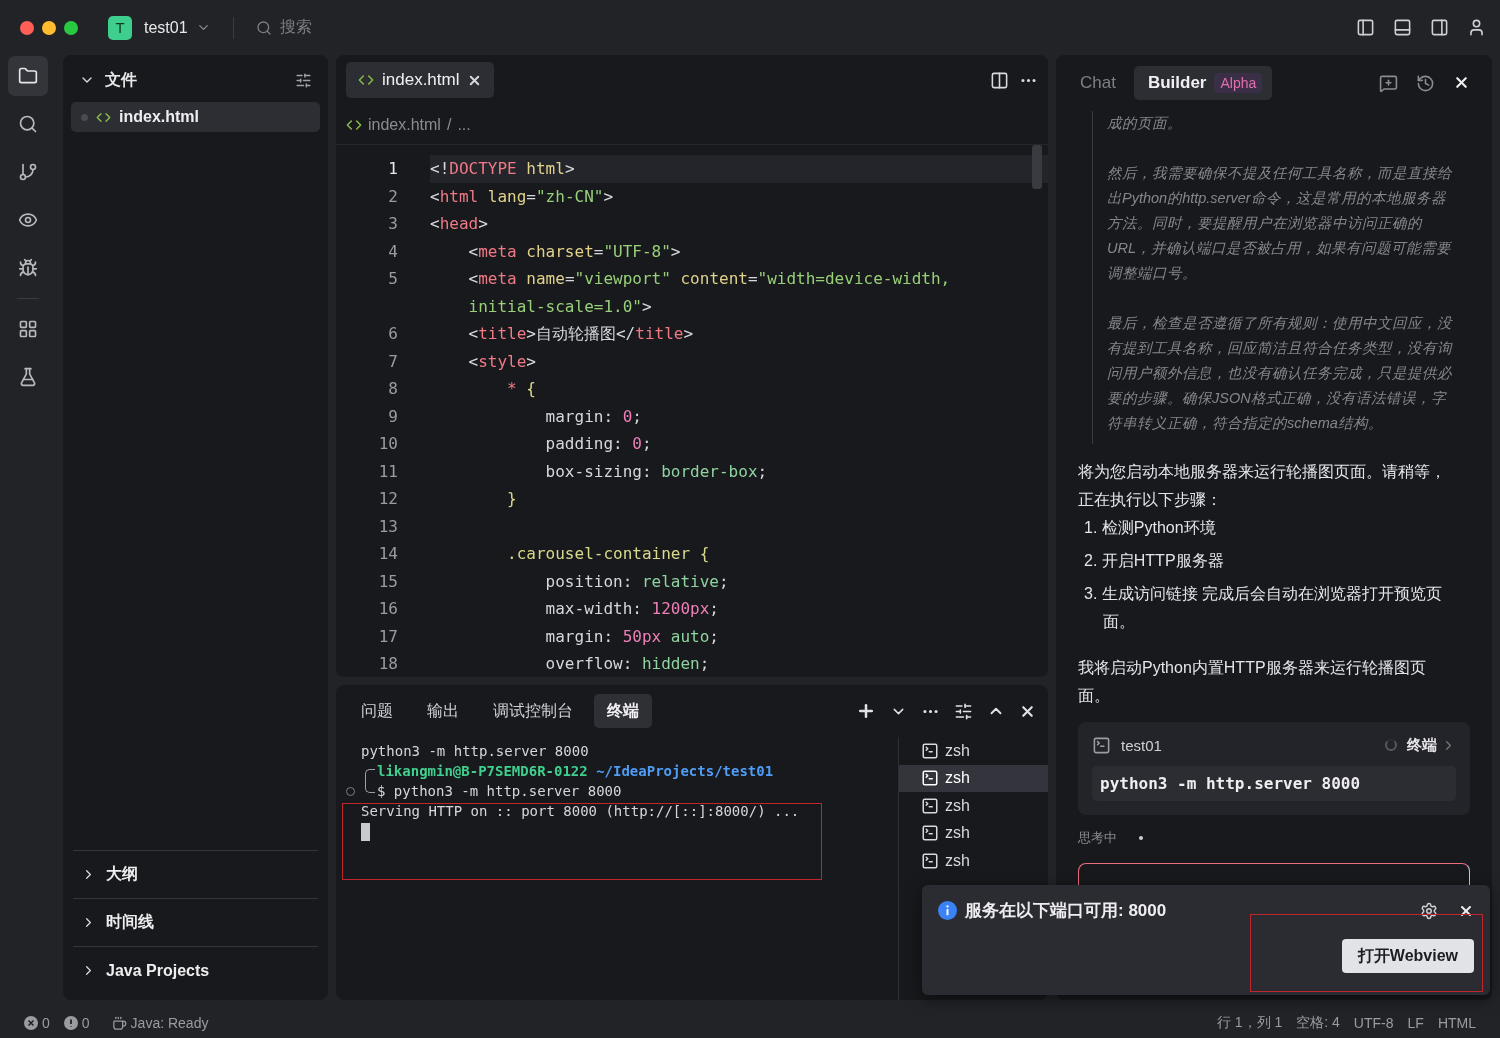 The height and width of the screenshot is (1038, 1500). I want to click on panel-tab: 终端, so click(623, 711).